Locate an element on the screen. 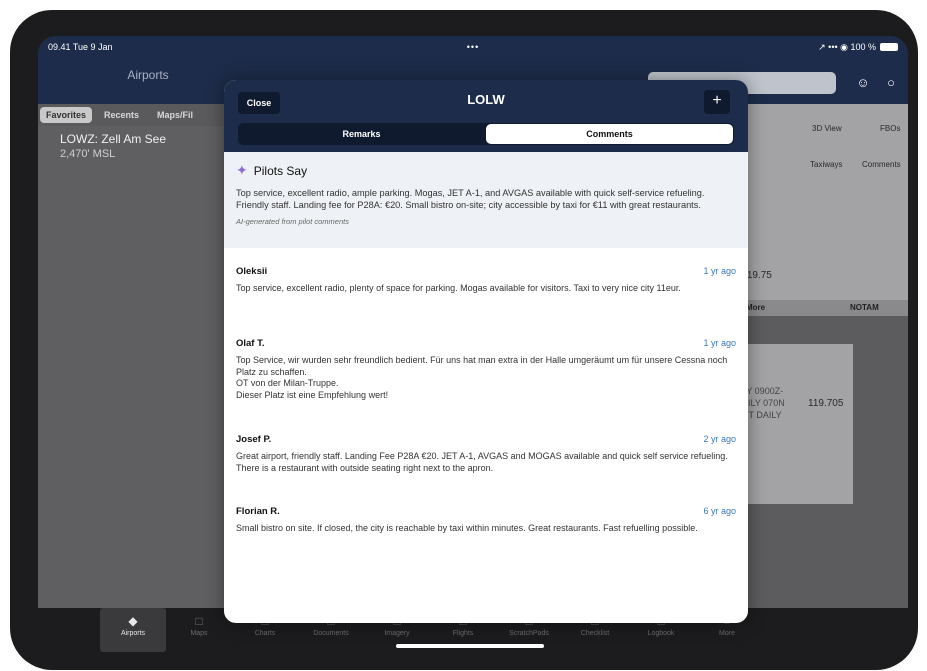 This screenshot has width=927, height=671. modal-title: LOLW is located at coordinates (486, 99).